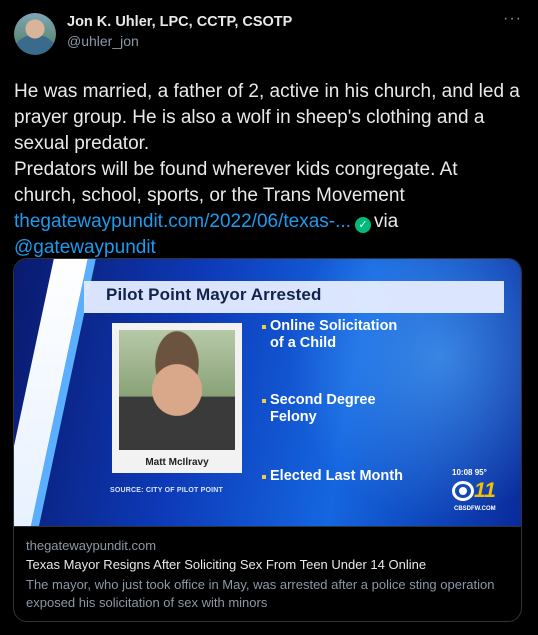 Image resolution: width=538 pixels, height=635 pixels. Describe the element at coordinates (214, 294) in the screenshot. I see `headline-banner-text: Pilot Point Mayor Arrested` at that location.